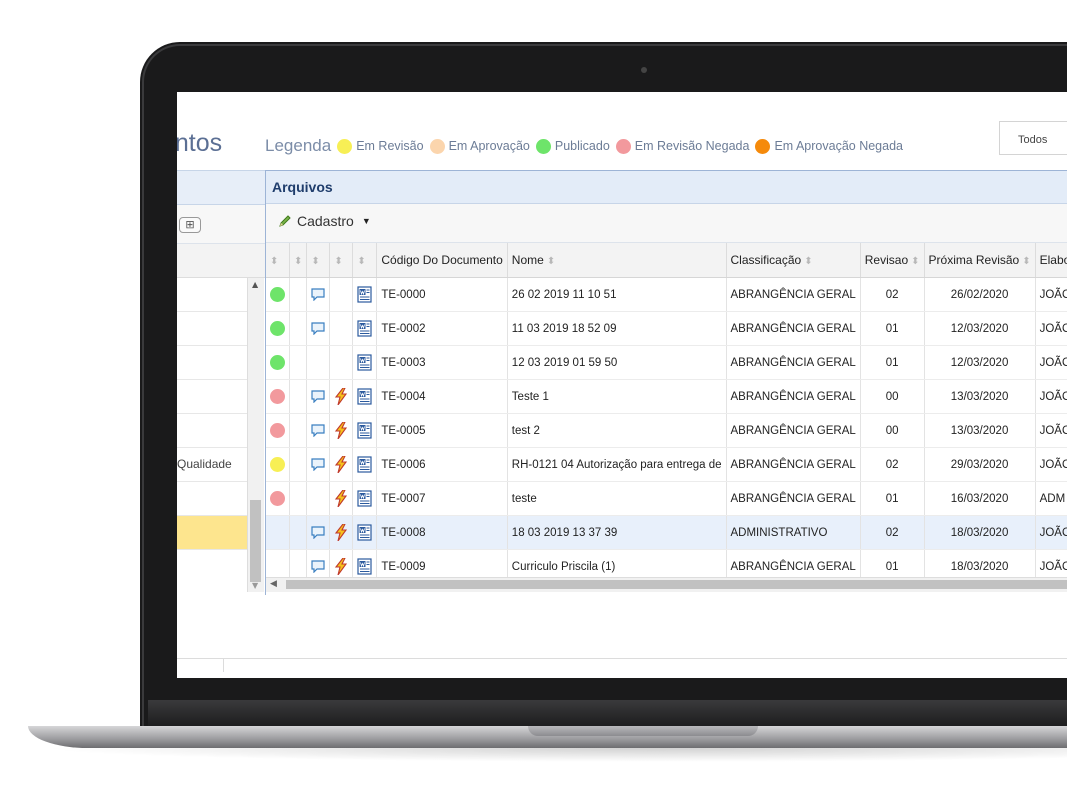 This screenshot has height=810, width=1067. I want to click on column-header: Código Do Documento, so click(442, 260).